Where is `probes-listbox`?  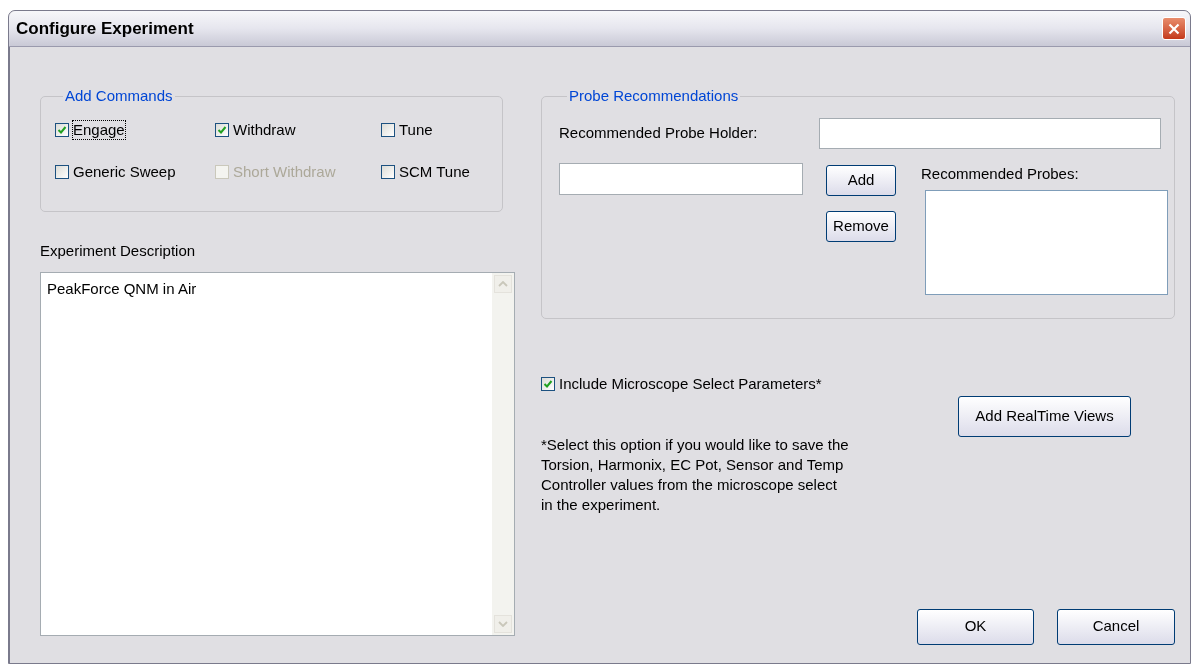 probes-listbox is located at coordinates (1046, 242).